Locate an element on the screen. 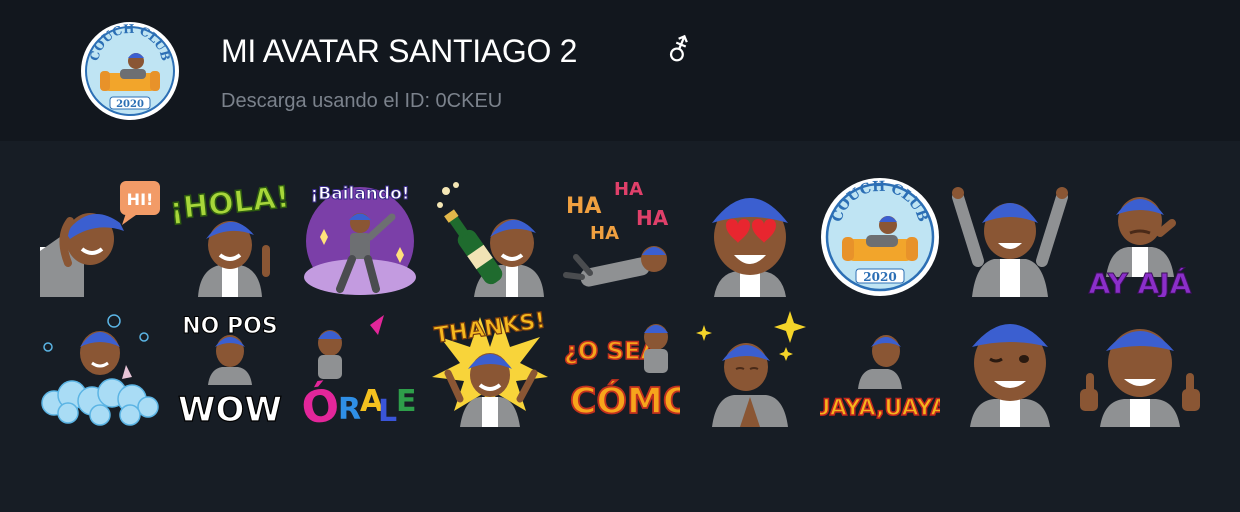 The image size is (1240, 512). svg-text: AY AJÁ is located at coordinates (1140, 281).